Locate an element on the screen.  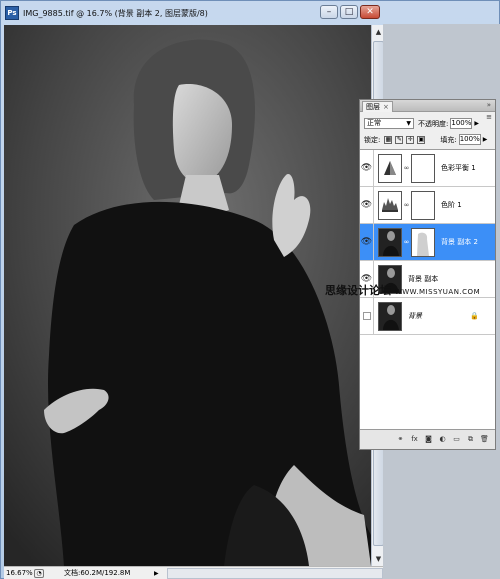
layer-row-color-balance: 👁 ∞ 色彩平衡 1 is located at coordinates (427, 168).